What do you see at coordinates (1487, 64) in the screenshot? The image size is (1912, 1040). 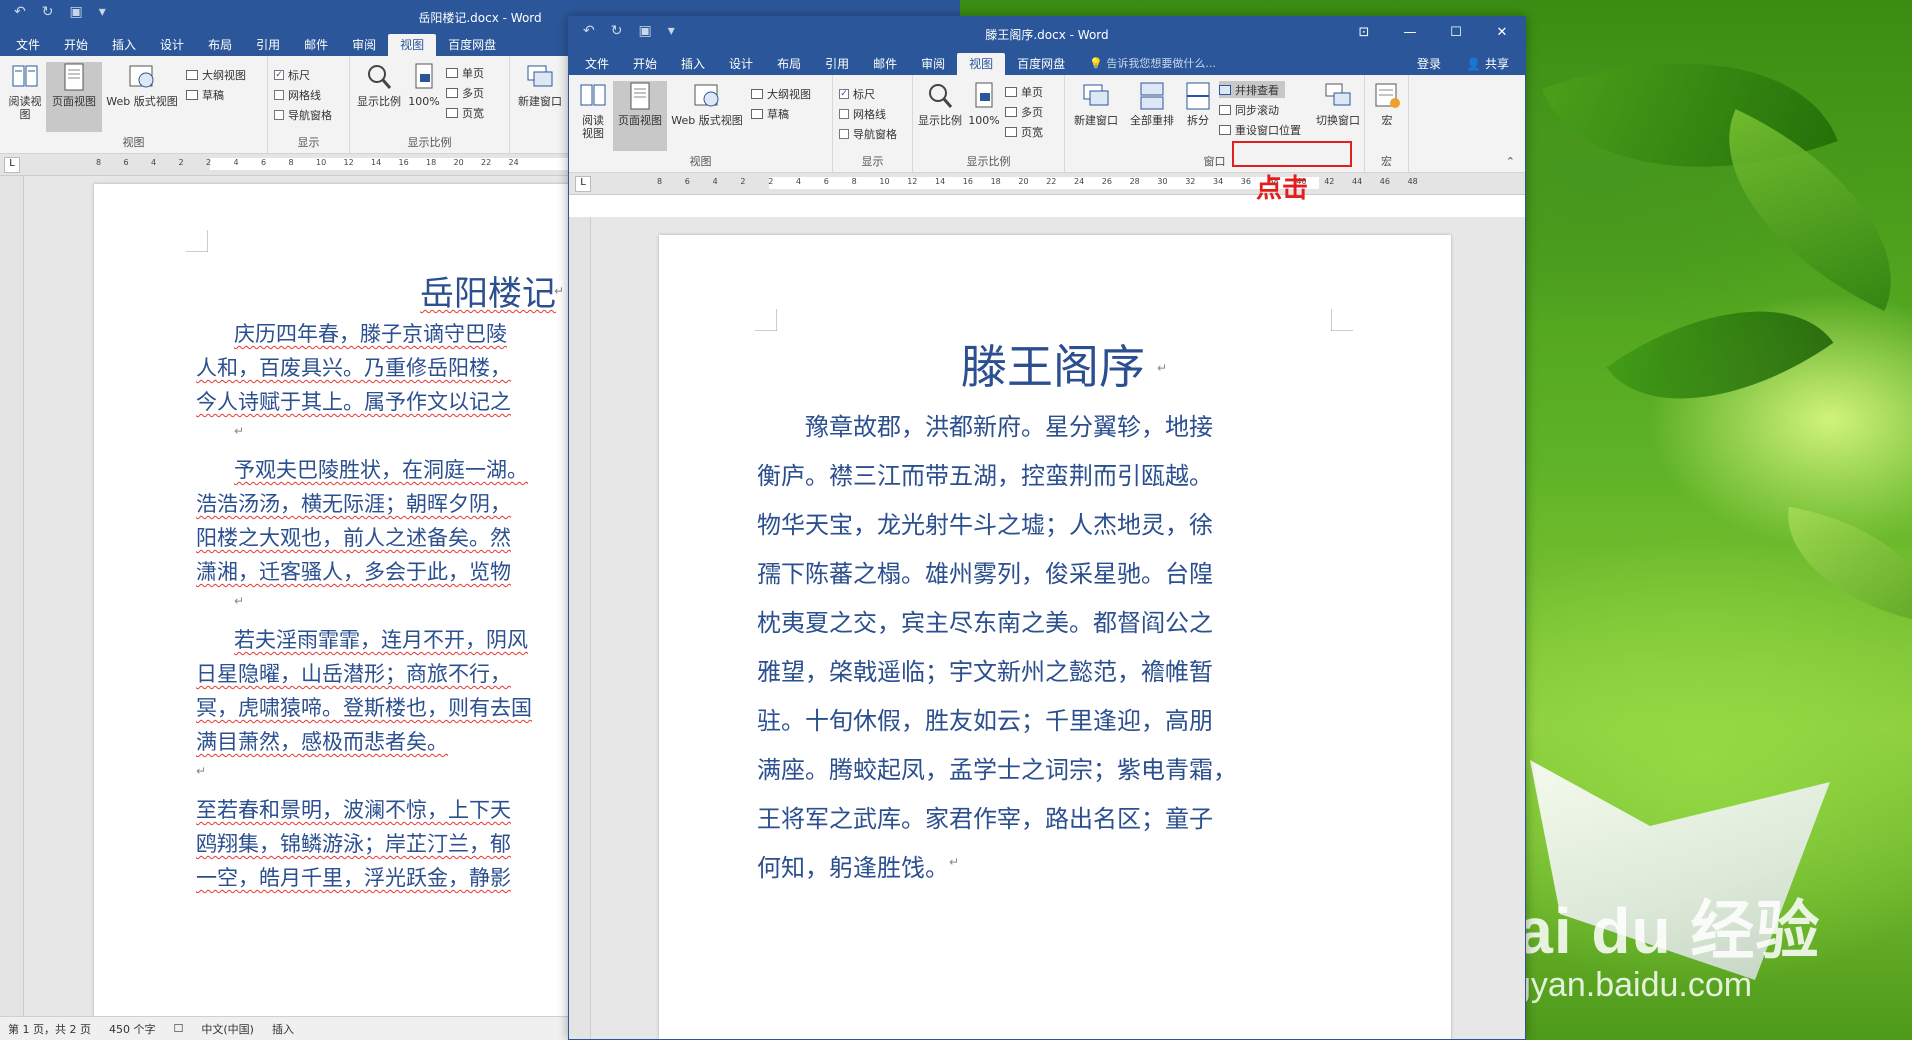 I see `share-button: 👤 共享` at bounding box center [1487, 64].